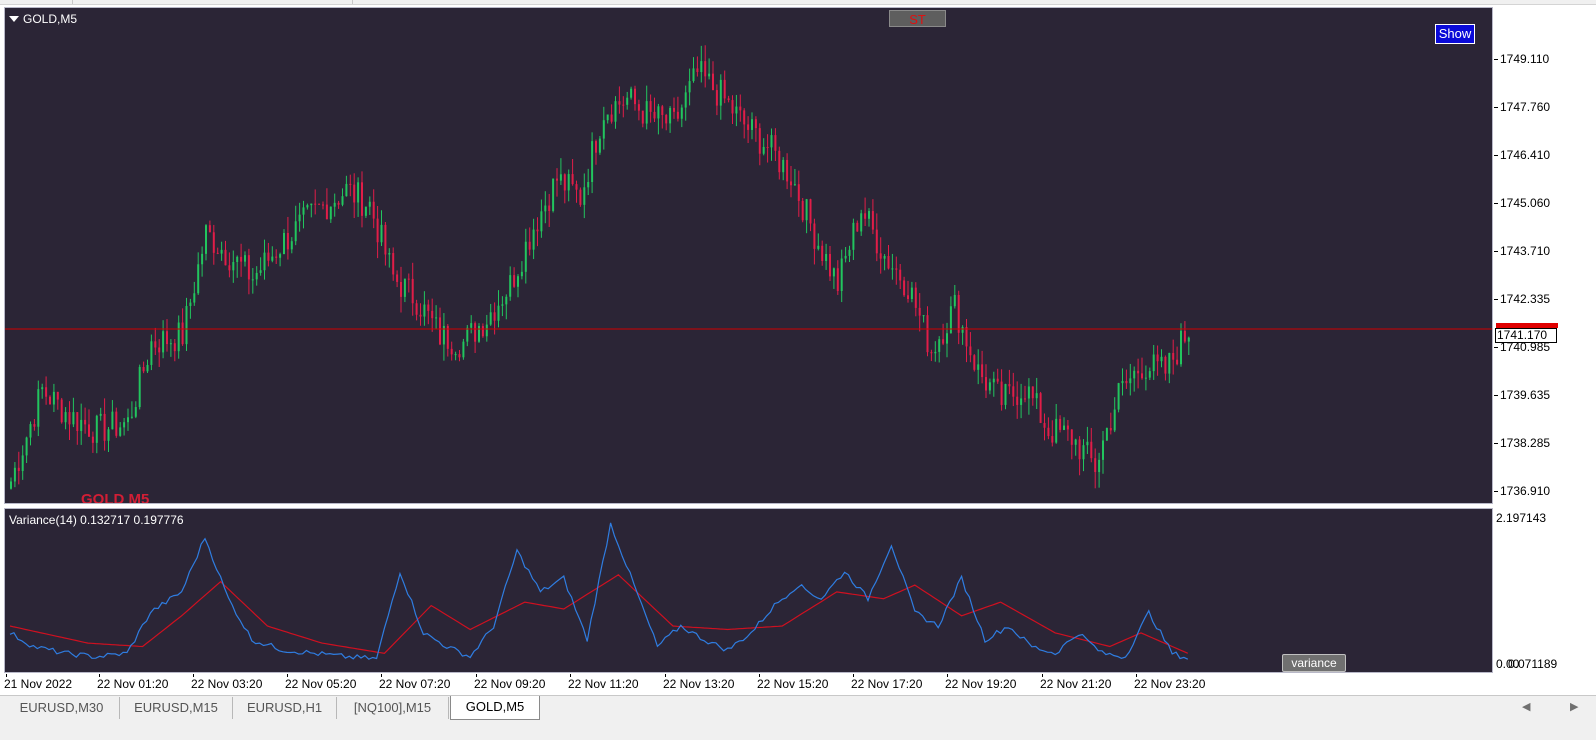 Image resolution: width=1596 pixels, height=740 pixels. What do you see at coordinates (14, 19) in the screenshot?
I see `collapse-triangle-icon` at bounding box center [14, 19].